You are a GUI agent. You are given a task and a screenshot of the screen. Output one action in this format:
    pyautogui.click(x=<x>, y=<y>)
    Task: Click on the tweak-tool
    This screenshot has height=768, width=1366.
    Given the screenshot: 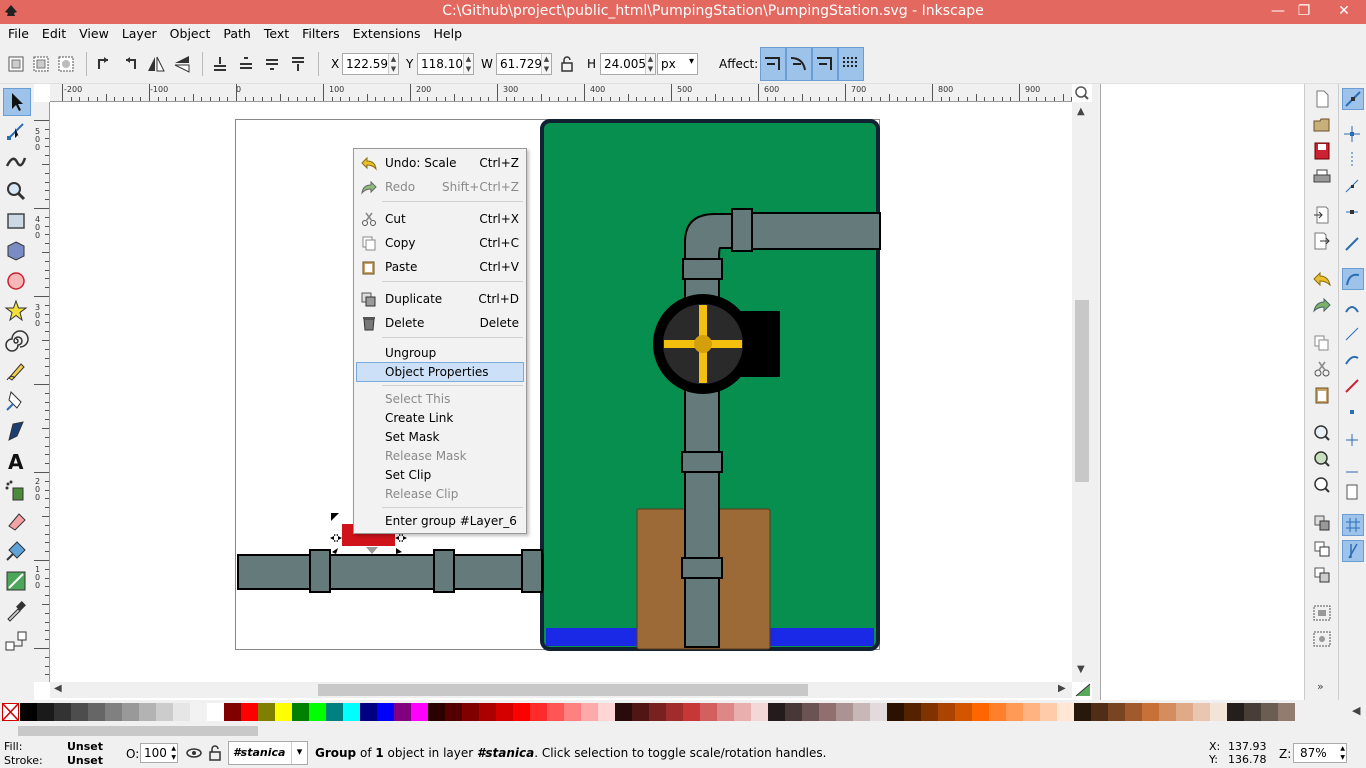 What is the action you would take?
    pyautogui.click(x=17, y=162)
    